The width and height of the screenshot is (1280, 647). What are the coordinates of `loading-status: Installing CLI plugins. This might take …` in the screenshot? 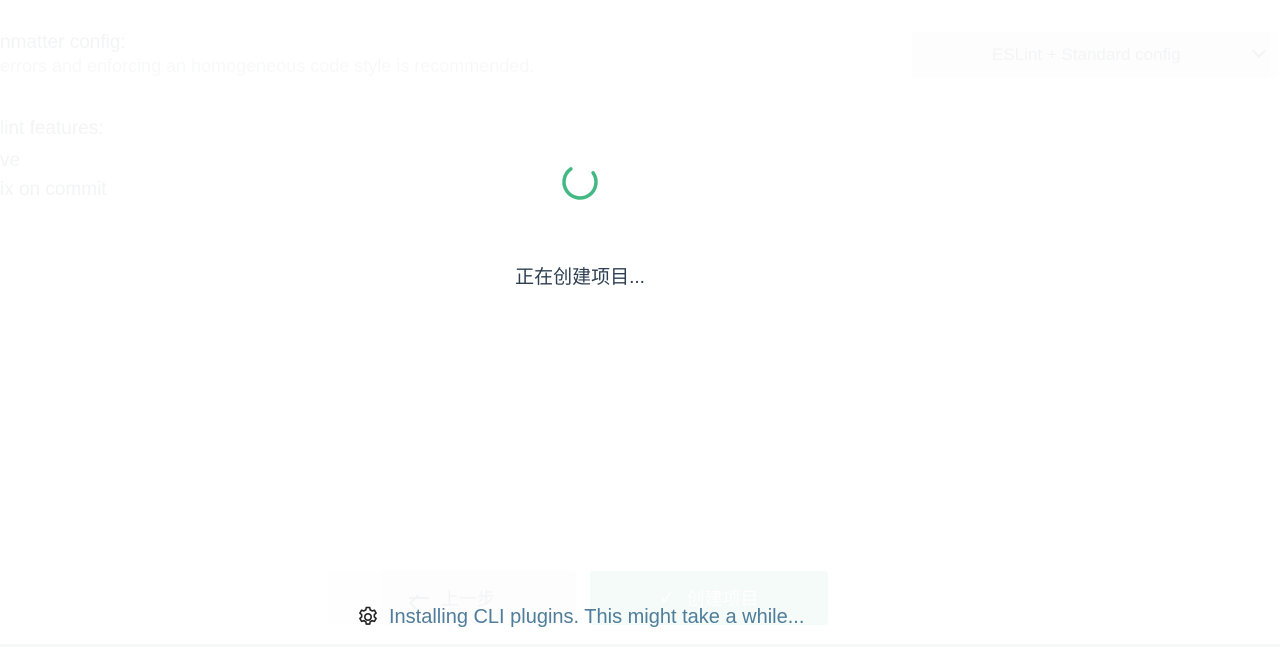 It's located at (580, 617).